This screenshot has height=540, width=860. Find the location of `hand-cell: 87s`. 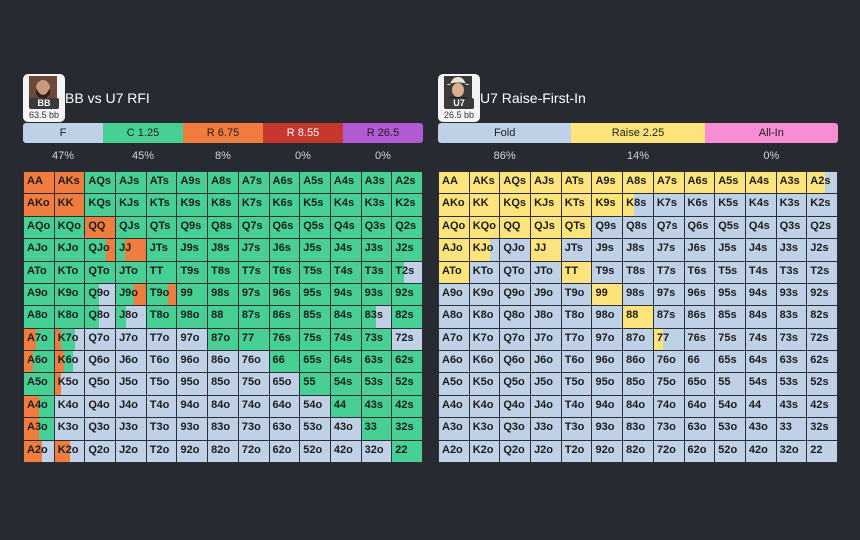

hand-cell: 87s is located at coordinates (668, 317).